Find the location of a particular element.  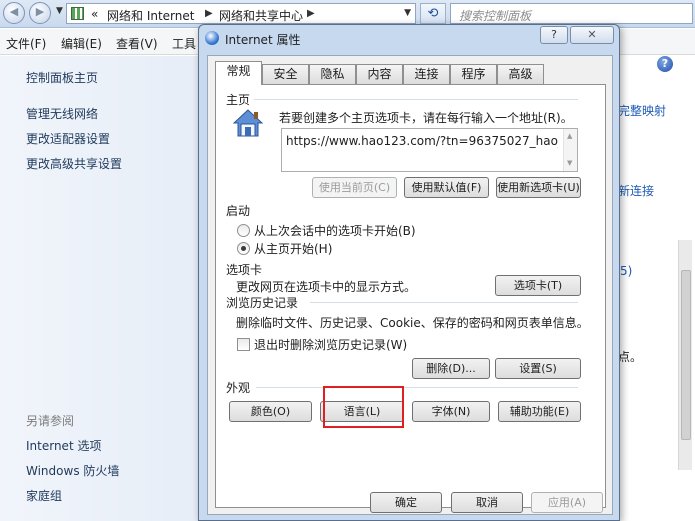

set-up-connection-link: 新连接 is located at coordinates (636, 190).